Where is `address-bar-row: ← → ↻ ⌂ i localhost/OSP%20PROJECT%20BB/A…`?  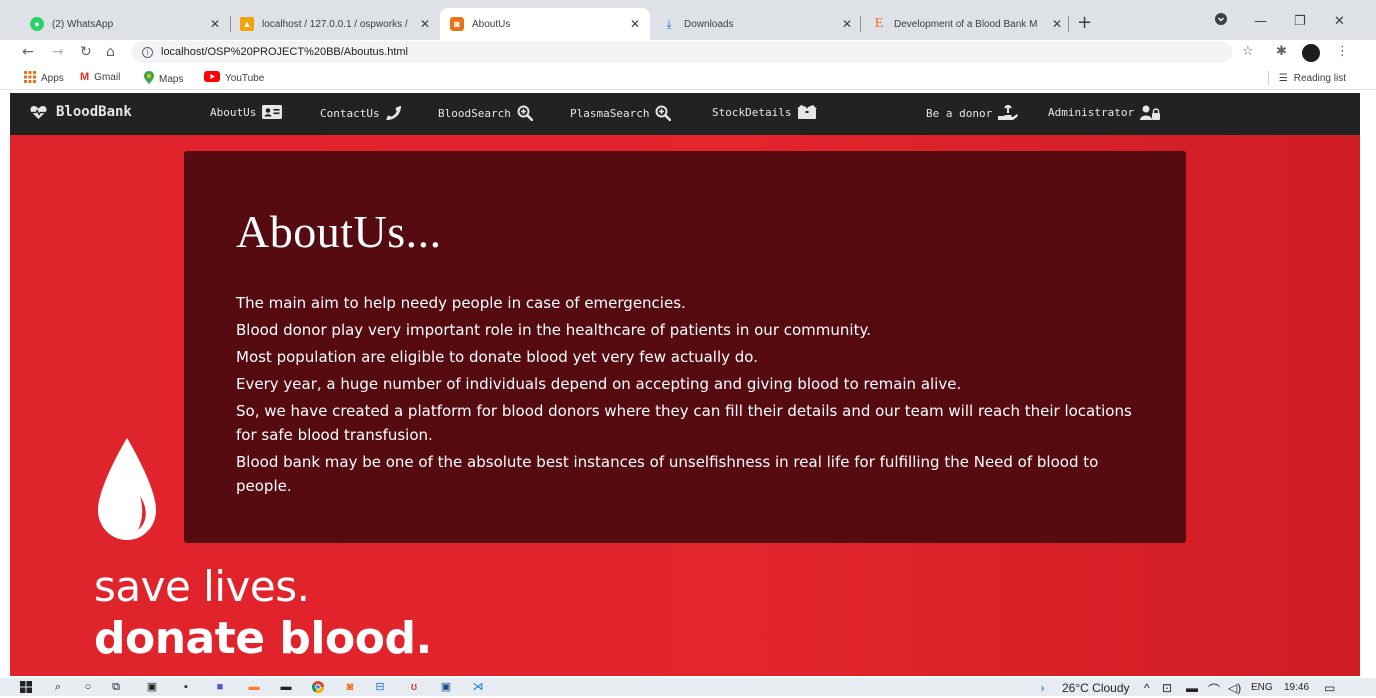
address-bar-row: ← → ↻ ⌂ i localhost/OSP%20PROJECT%20BB/A… is located at coordinates (688, 53).